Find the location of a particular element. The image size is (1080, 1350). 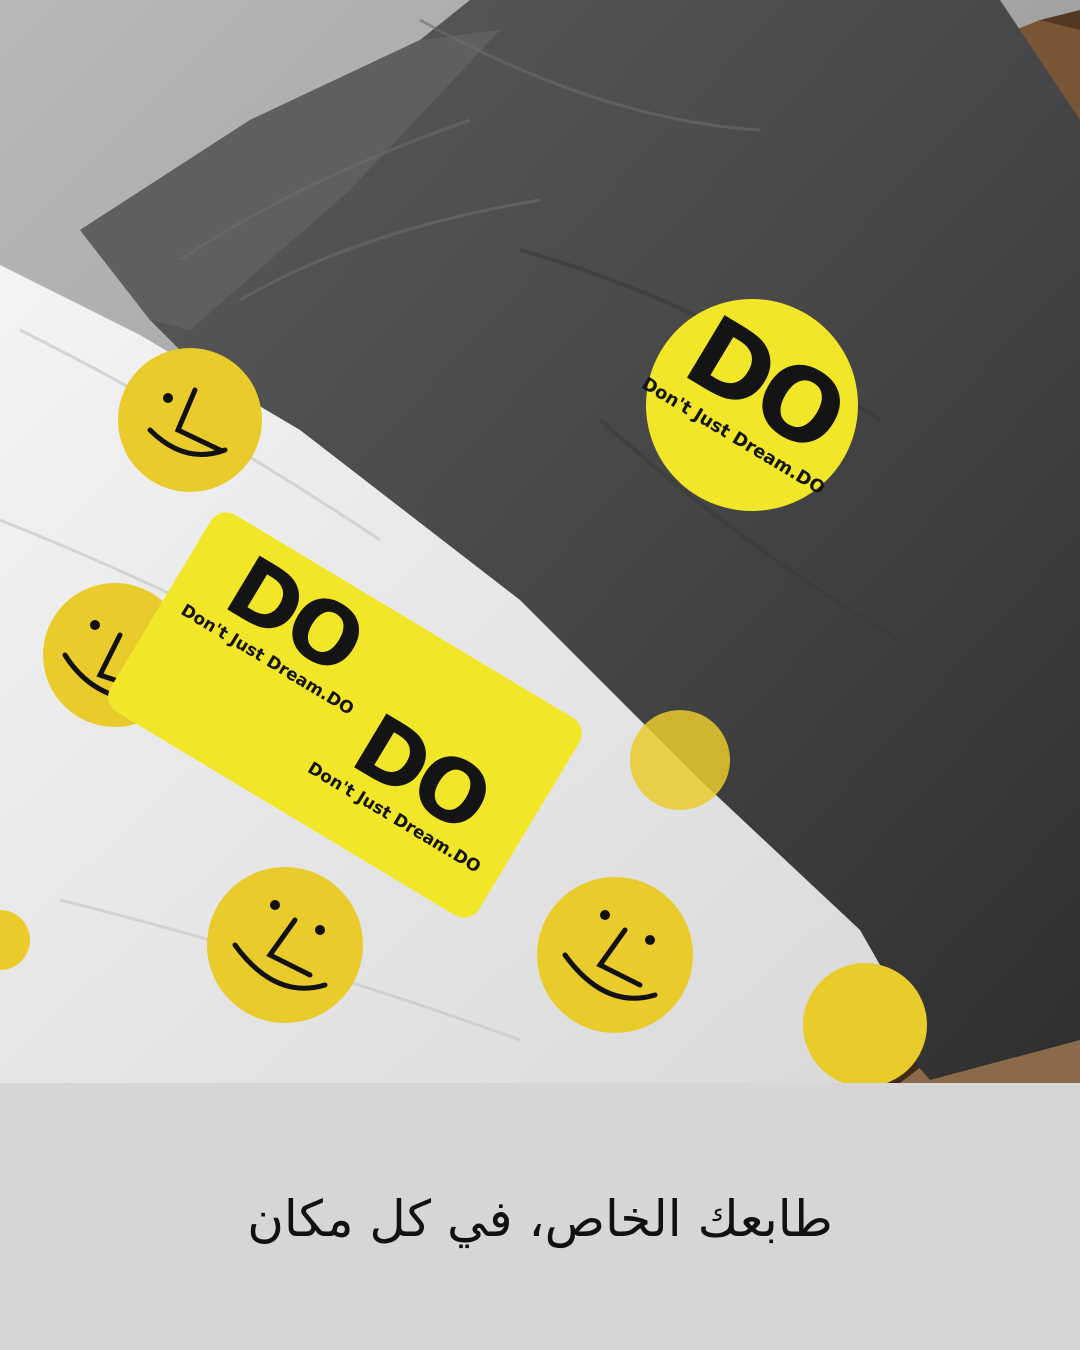

caption-text: طابعك الخاص، في كل مكان is located at coordinates (540, 1219).